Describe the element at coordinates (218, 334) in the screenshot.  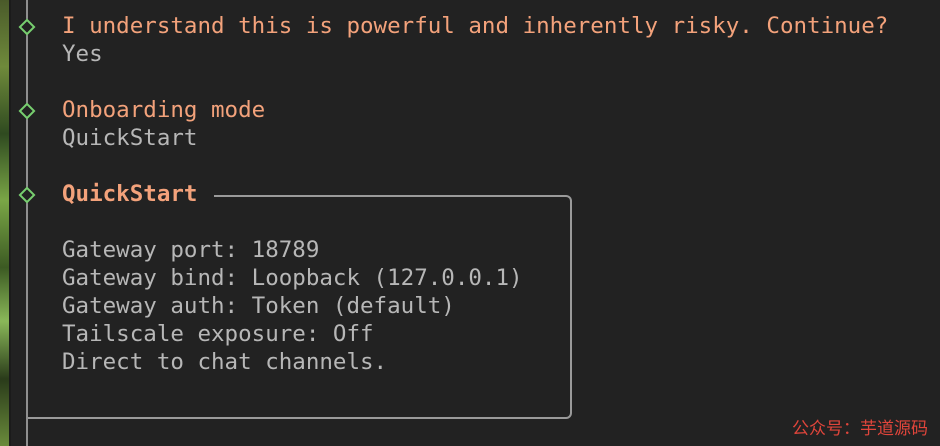
I see `tailscale-exposure-line: Tailscale exposure: Off` at that location.